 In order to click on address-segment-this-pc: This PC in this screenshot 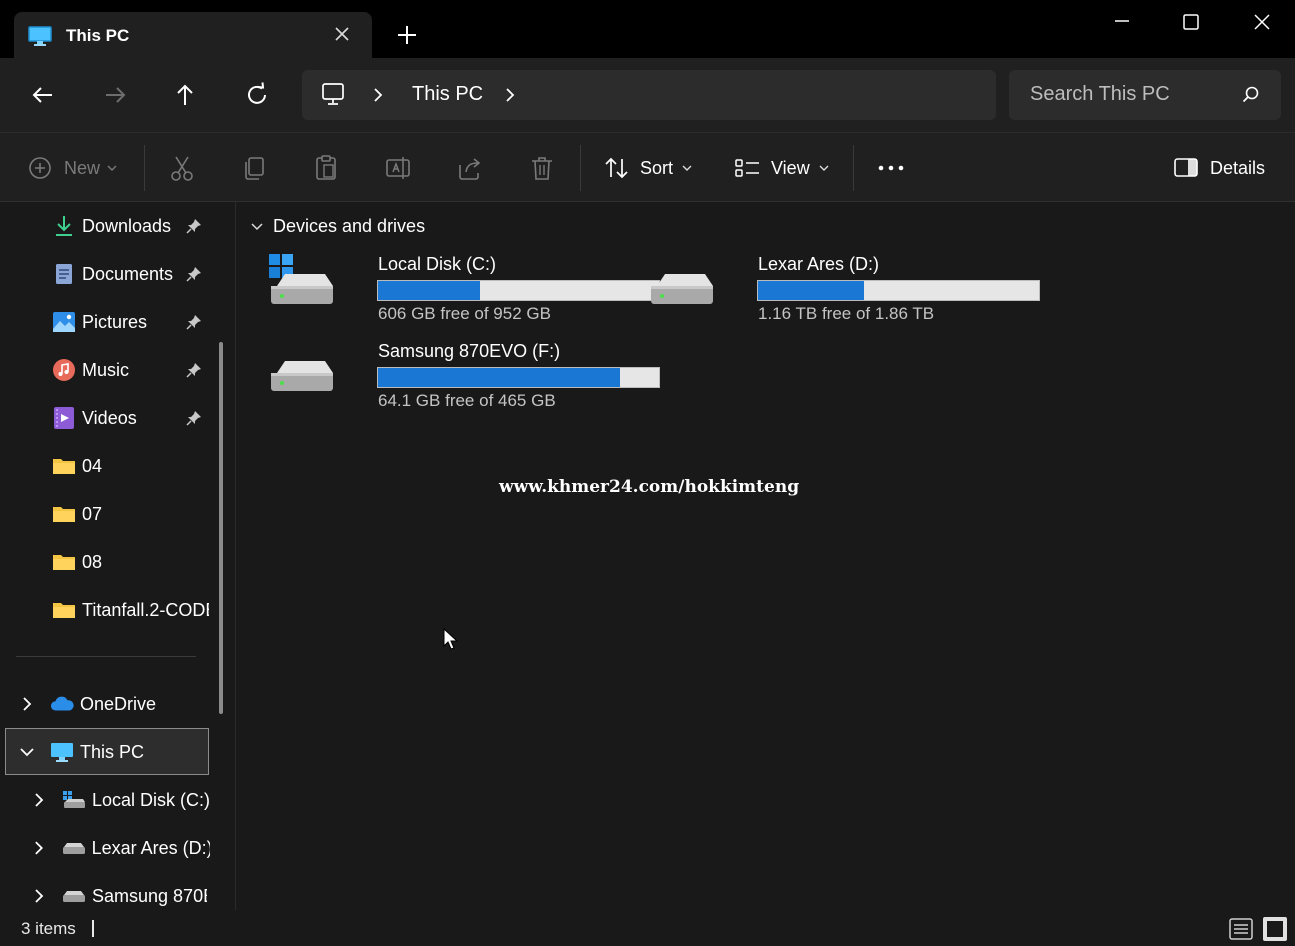, I will do `click(447, 94)`.